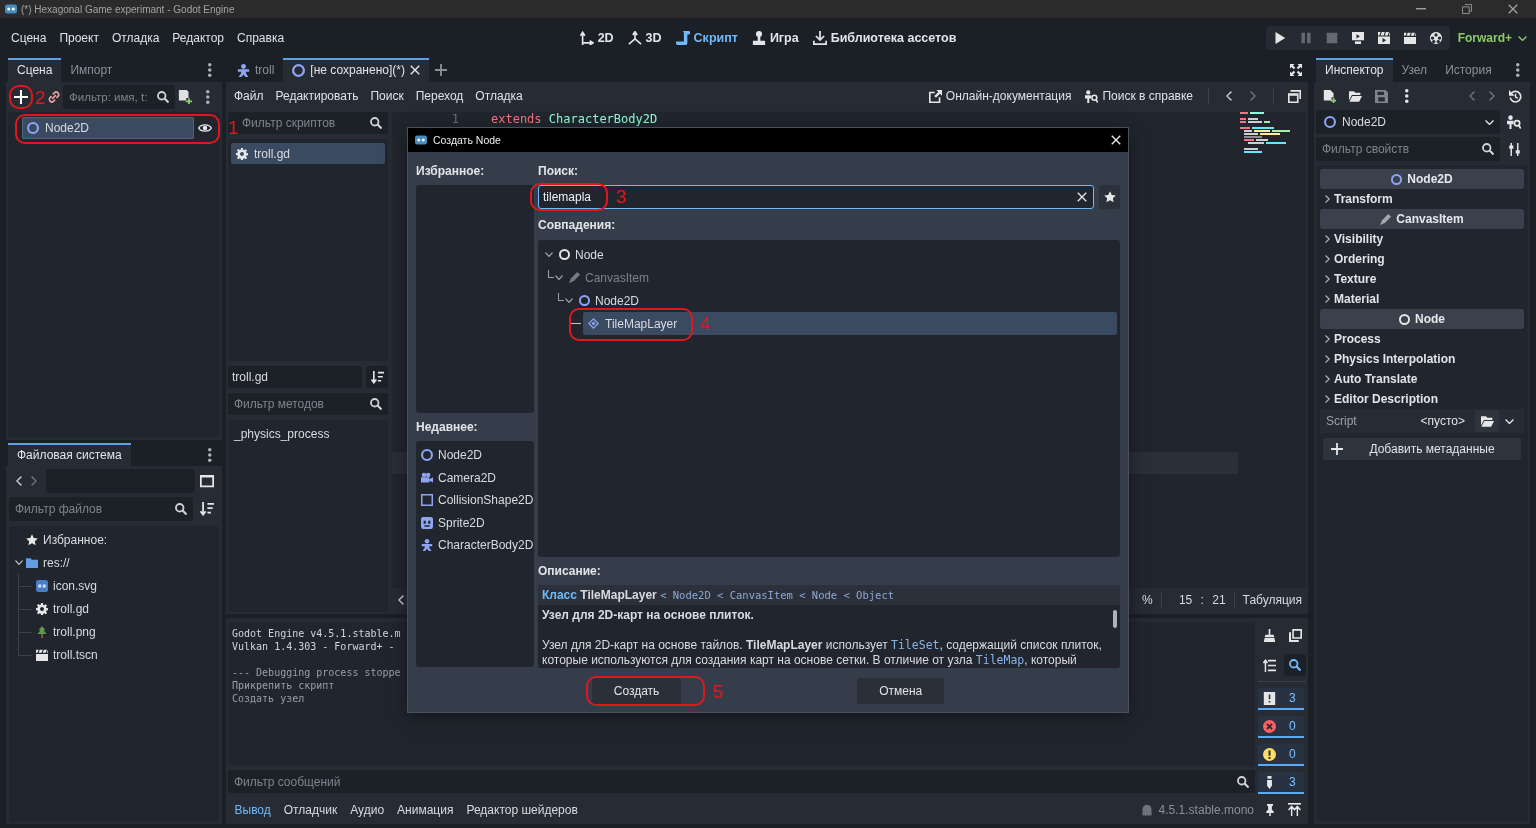 The image size is (1536, 828). I want to click on collapse-icon, so click(1269, 665).